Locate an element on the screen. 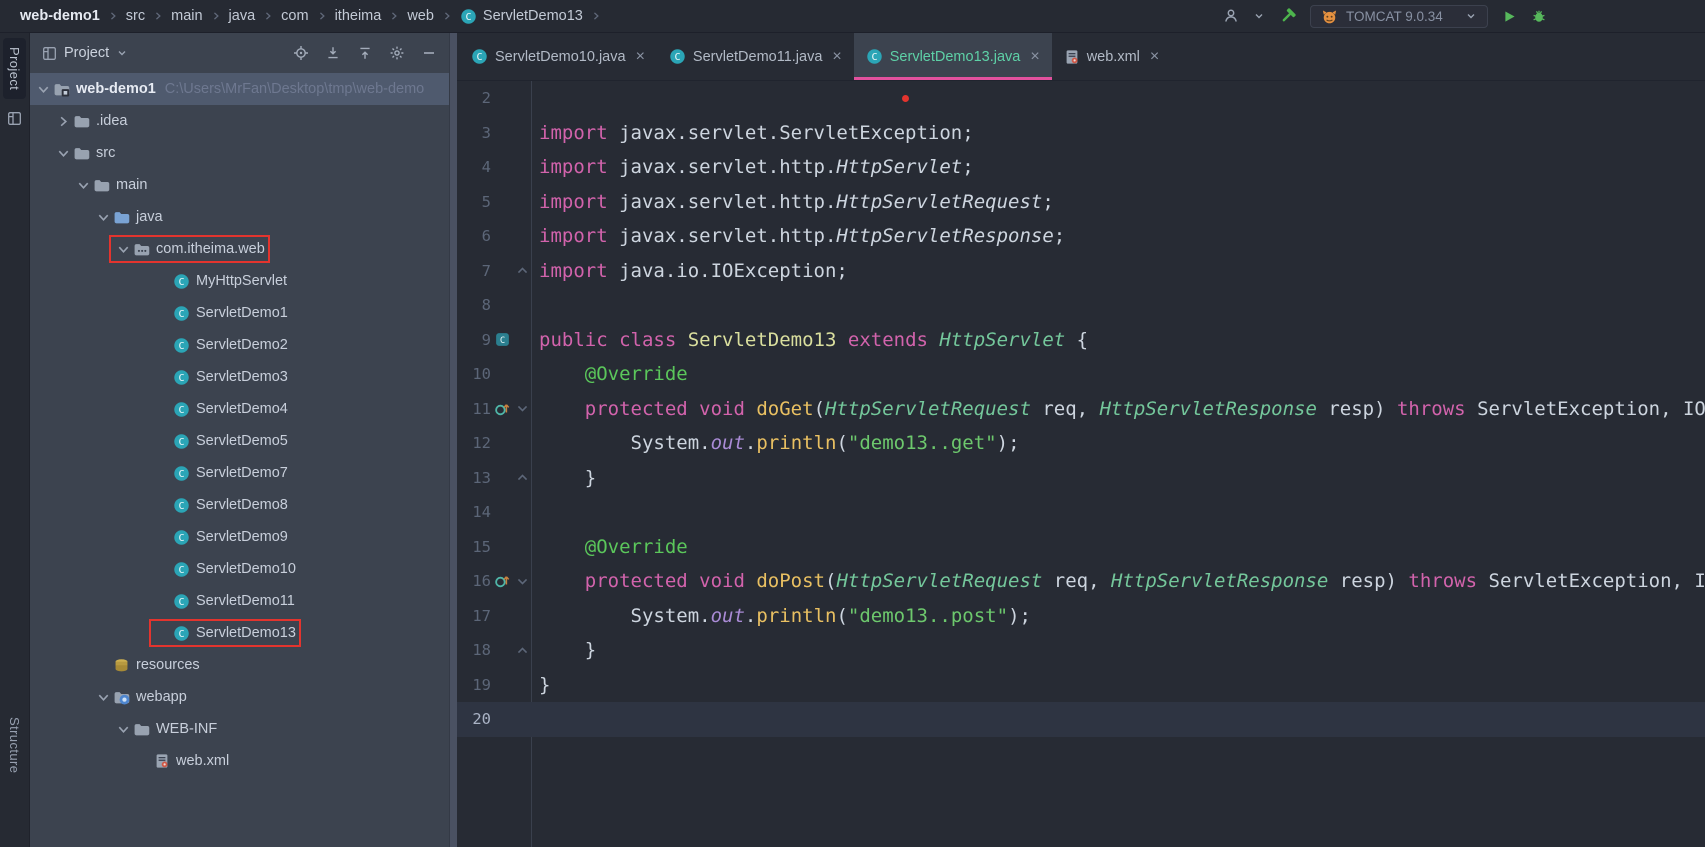  expand-all-icon is located at coordinates (333, 53).